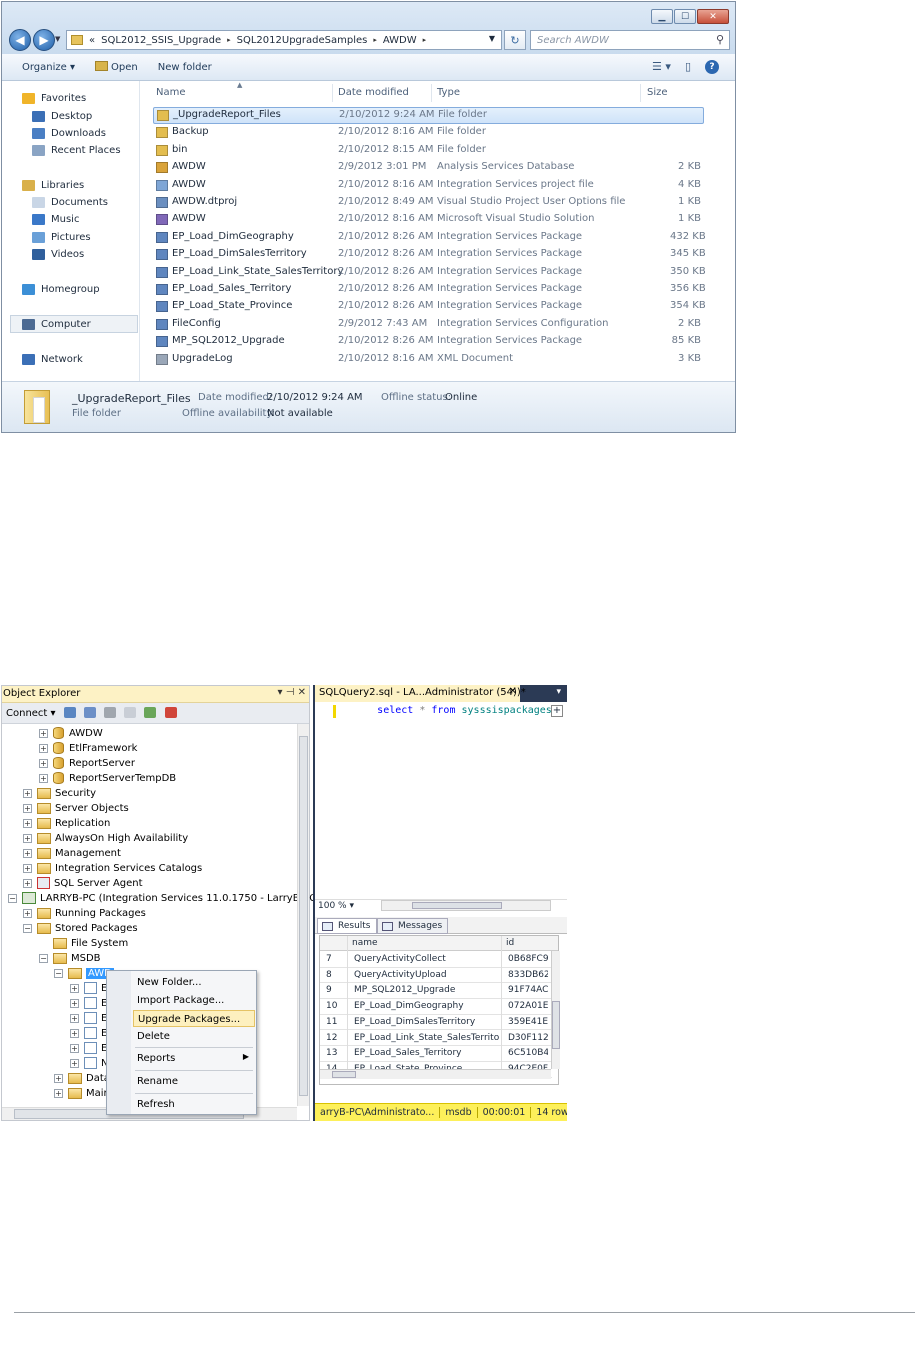 This screenshot has width=919, height=1358. What do you see at coordinates (365, 943) in the screenshot?
I see `grid-header-name: name` at bounding box center [365, 943].